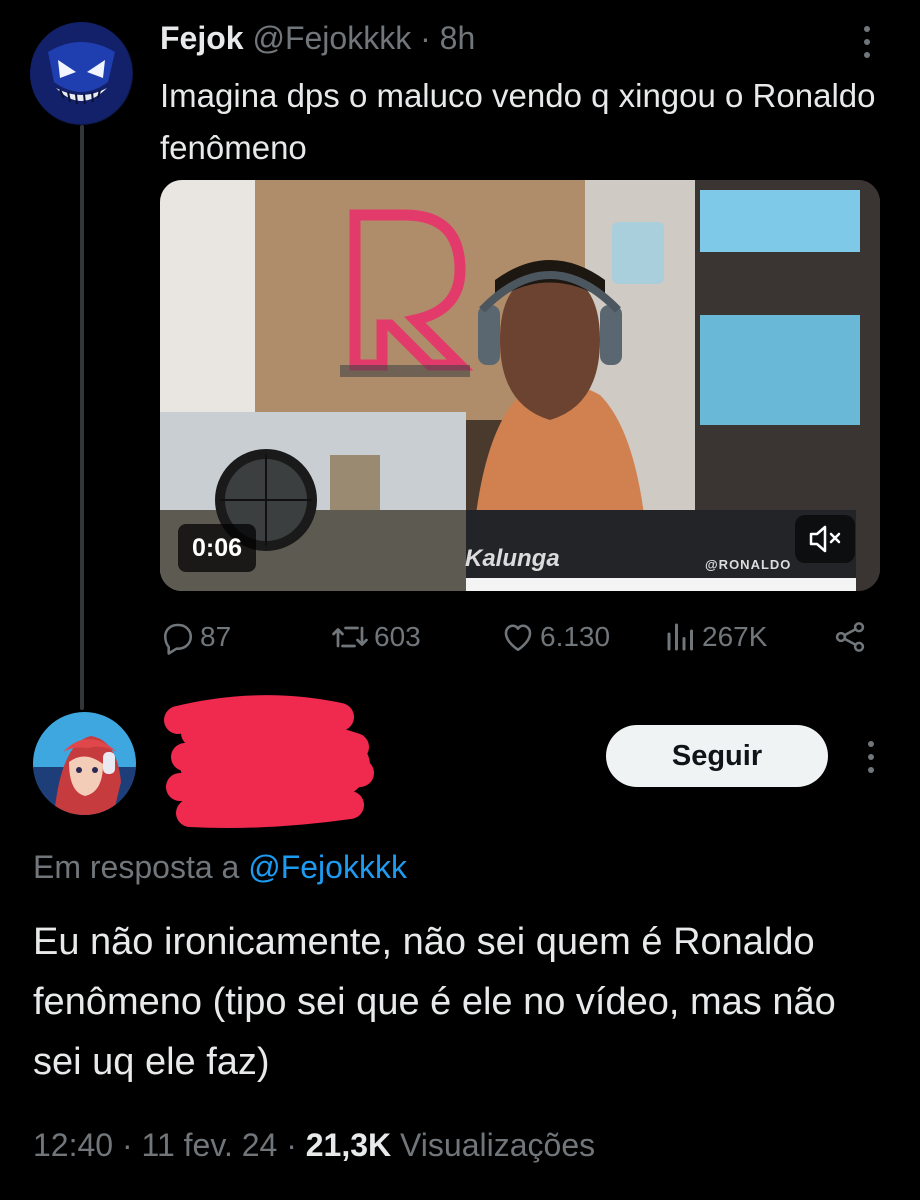  Describe the element at coordinates (331, 38) in the screenshot. I see `author-handle: @Fejokkkk` at that location.